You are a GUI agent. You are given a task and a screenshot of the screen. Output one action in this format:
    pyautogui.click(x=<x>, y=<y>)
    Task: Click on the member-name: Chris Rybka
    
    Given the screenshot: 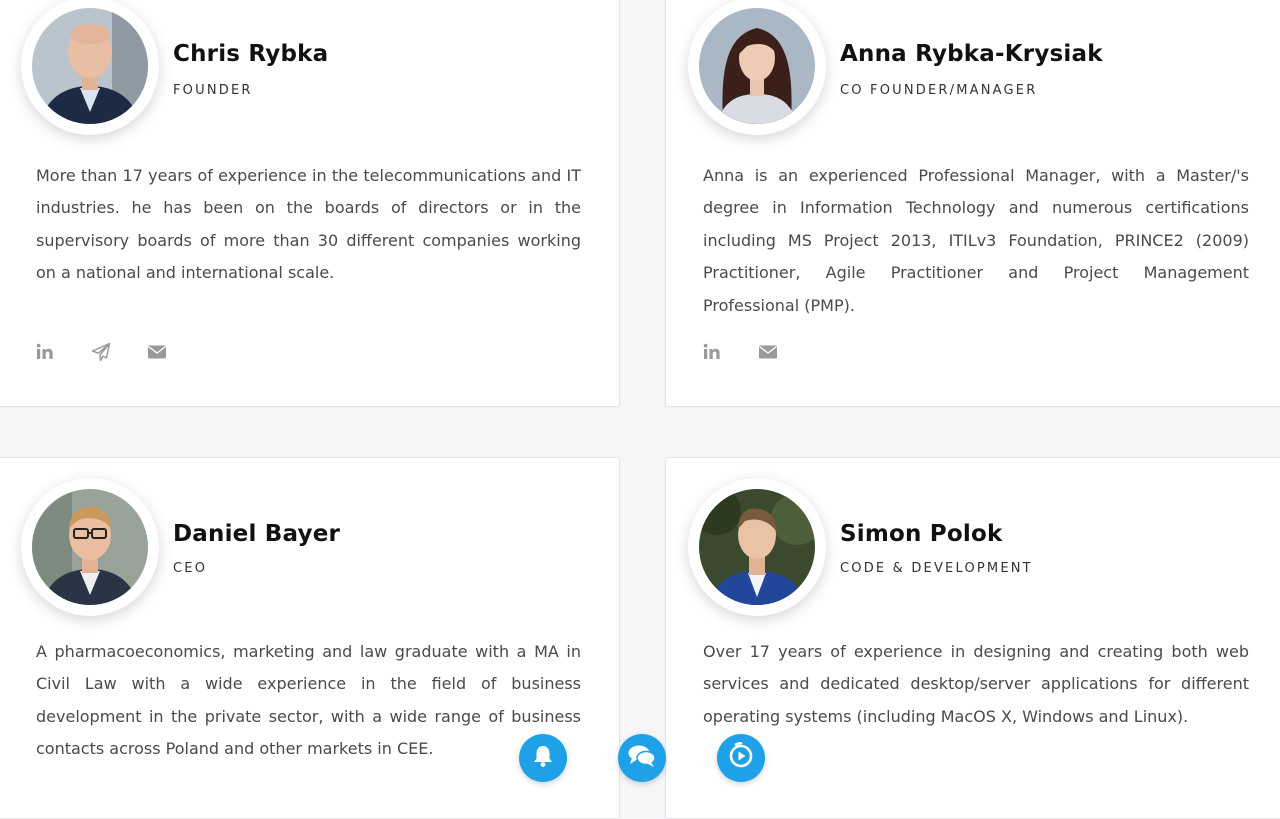 What is the action you would take?
    pyautogui.click(x=251, y=54)
    